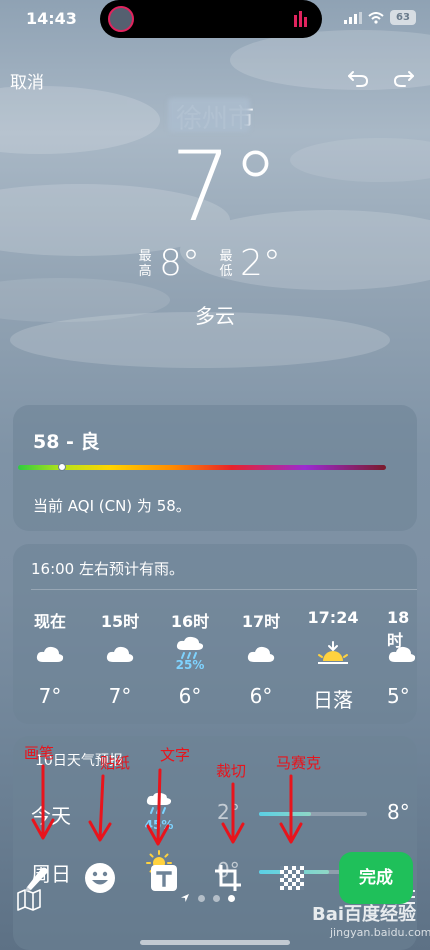 The image size is (430, 950). I want to click on hour-label: 17时, so click(261, 621).